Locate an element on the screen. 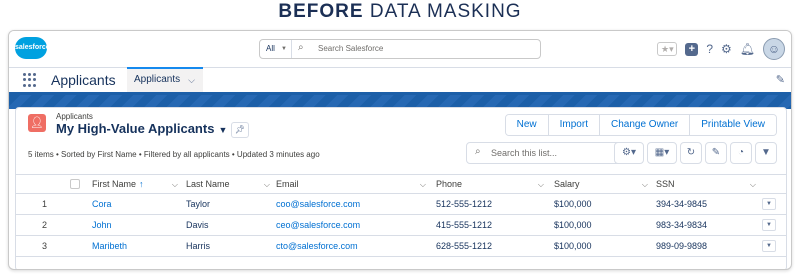 Image resolution: width=800 pixels, height=277 pixels. phone-cell: 415-555-1212 is located at coordinates (464, 225).